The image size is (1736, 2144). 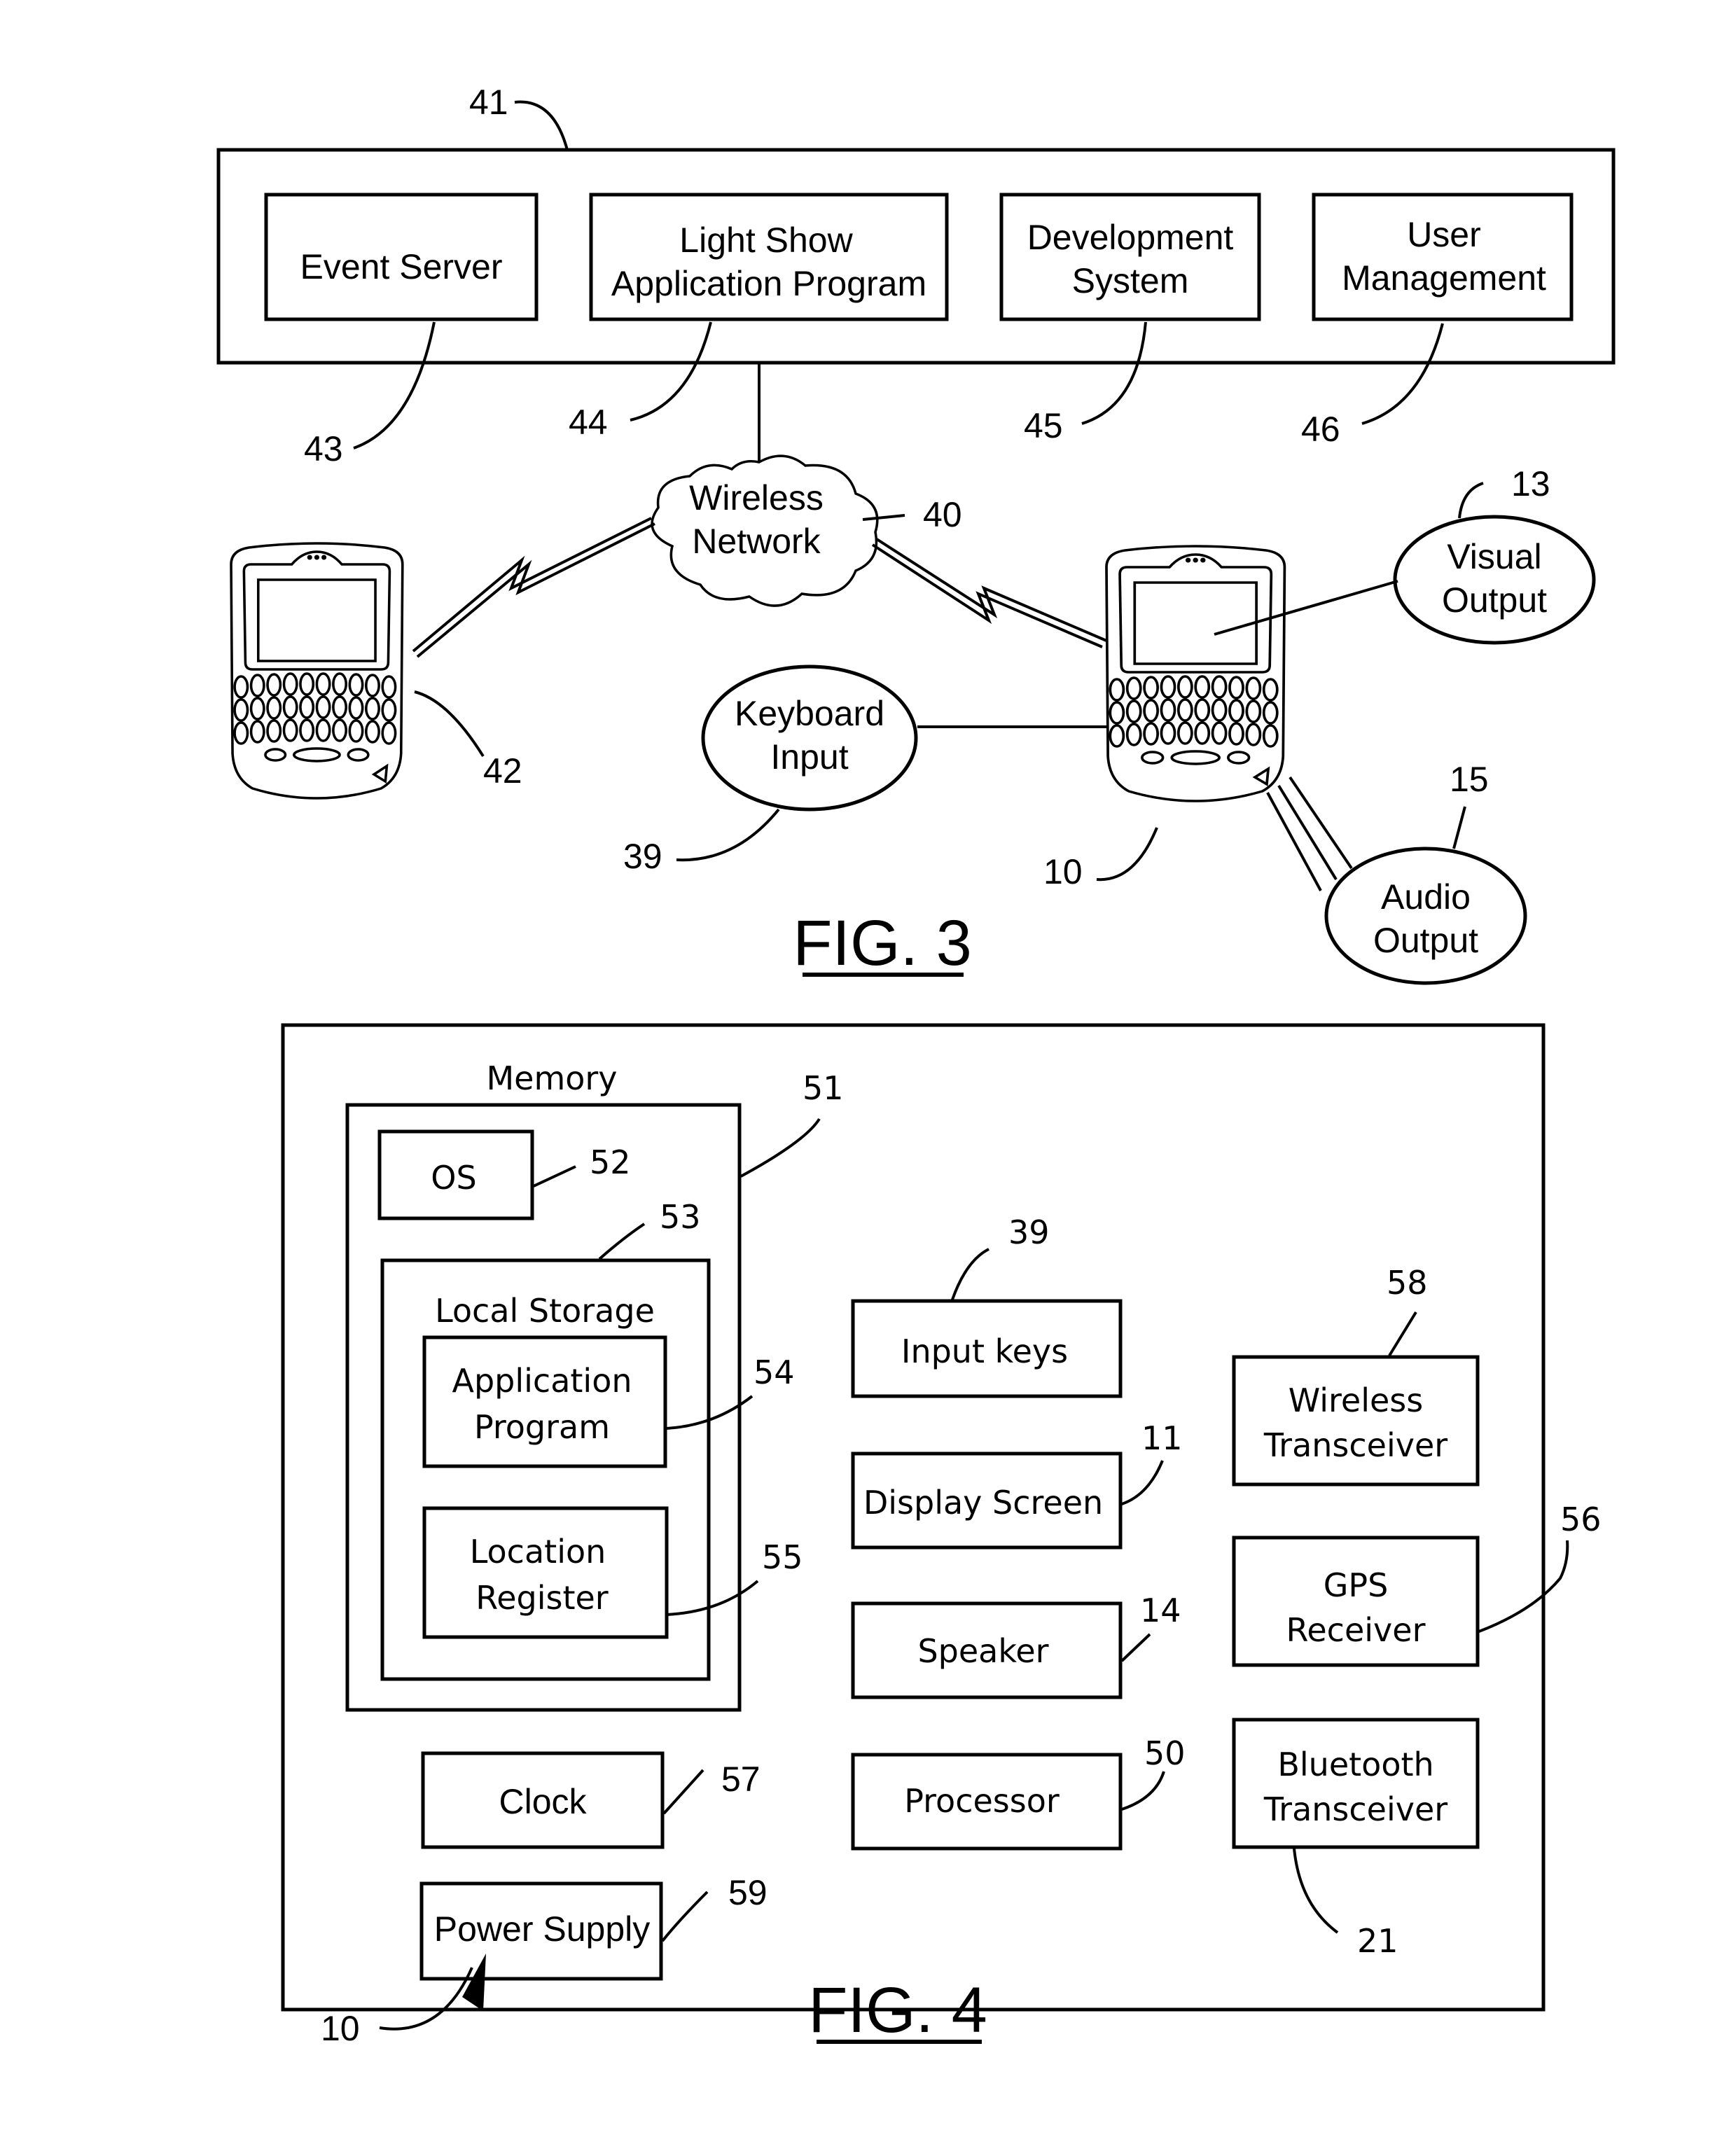 I want to click on ref-43: 43, so click(x=324, y=448).